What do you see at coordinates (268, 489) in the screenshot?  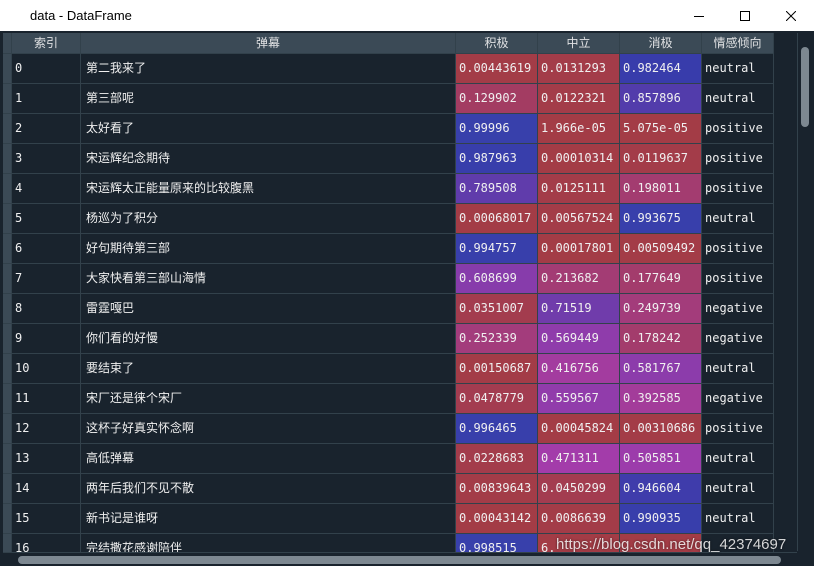 I see `danmu-cell: 两年后我们不见不散` at bounding box center [268, 489].